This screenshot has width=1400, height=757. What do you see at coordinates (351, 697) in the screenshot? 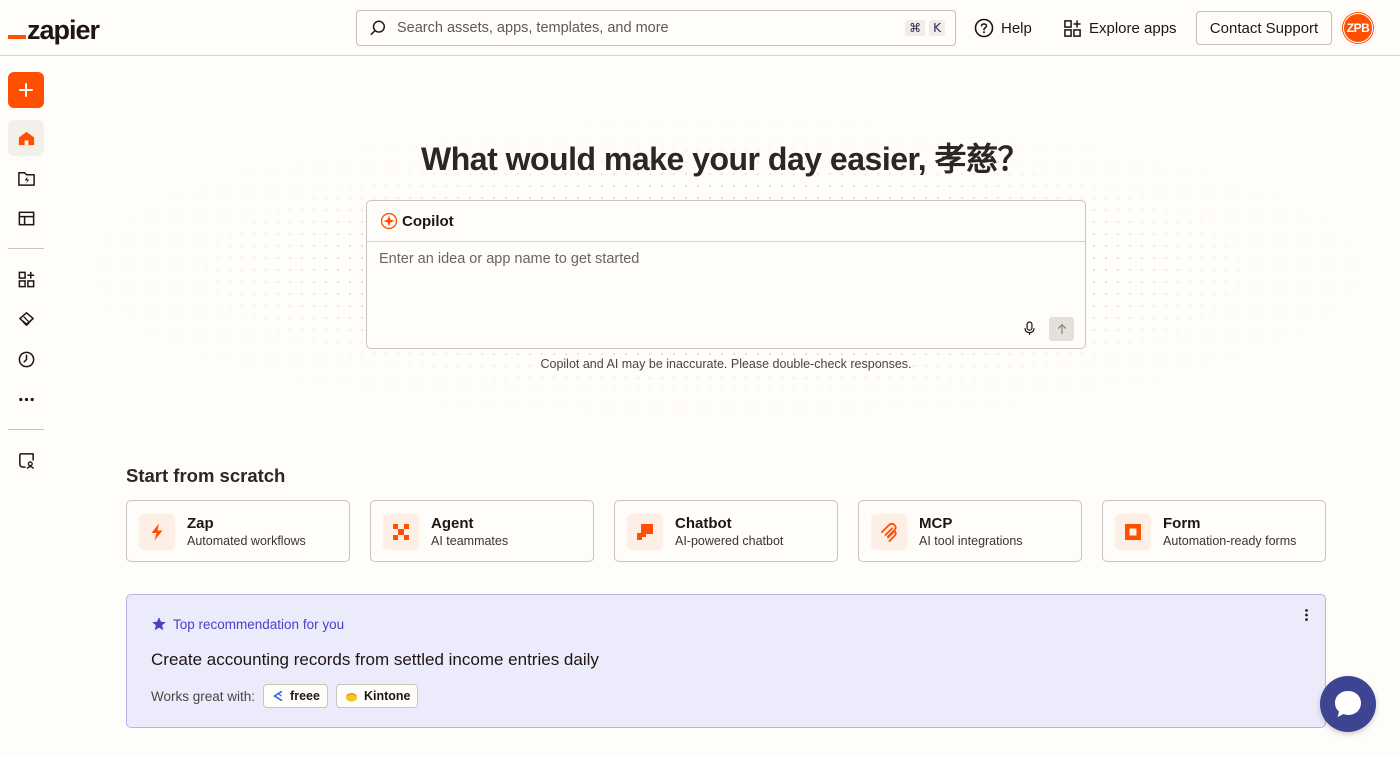
I see `kintone-icon` at bounding box center [351, 697].